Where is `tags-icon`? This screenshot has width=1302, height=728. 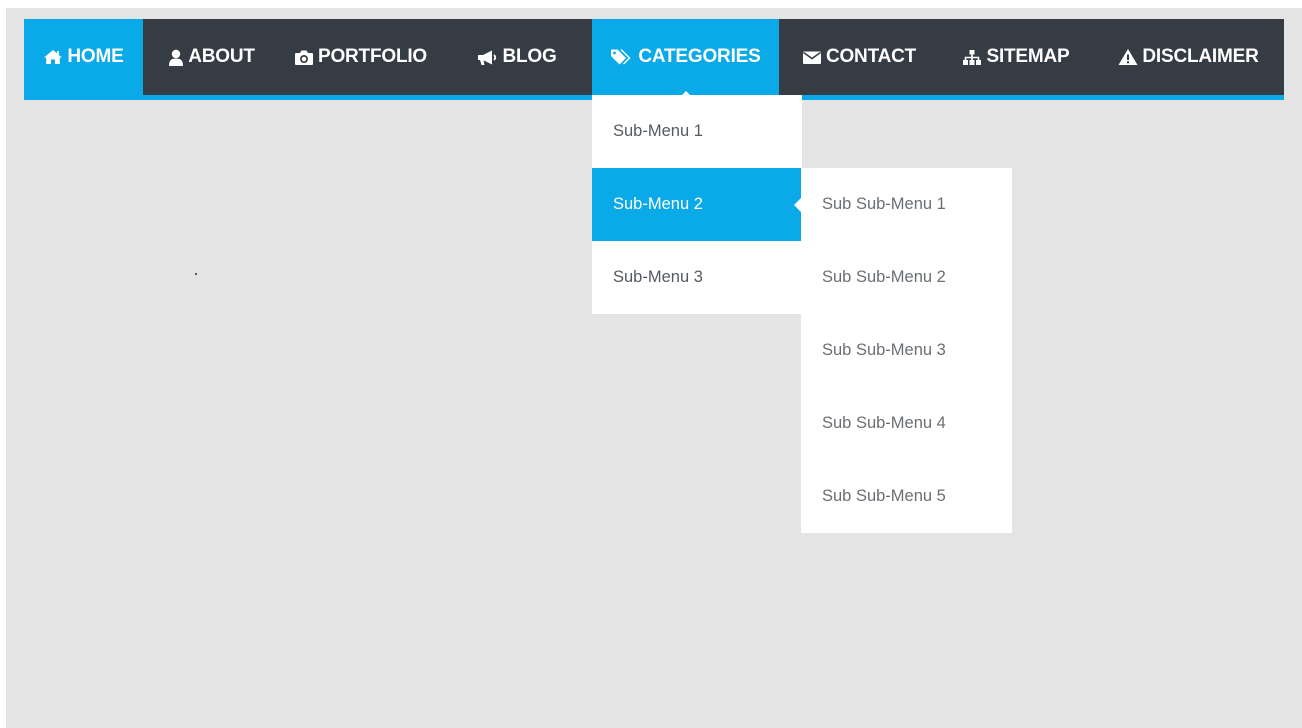
tags-icon is located at coordinates (624, 57).